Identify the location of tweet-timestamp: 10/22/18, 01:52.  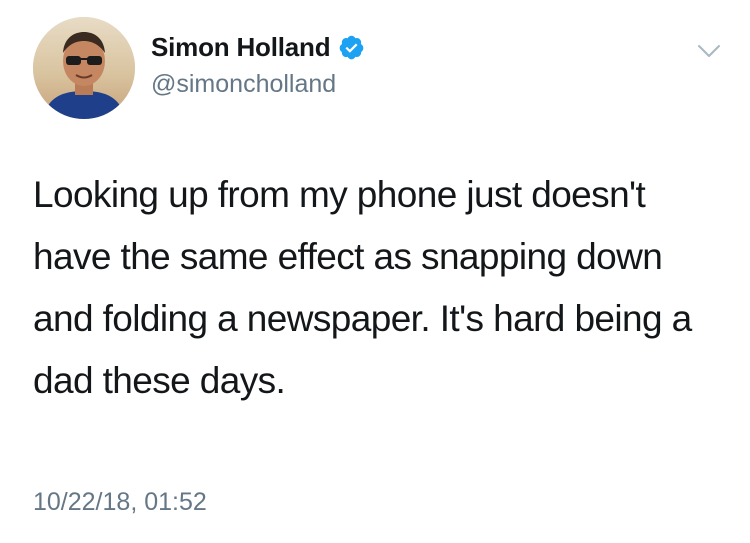
(120, 502).